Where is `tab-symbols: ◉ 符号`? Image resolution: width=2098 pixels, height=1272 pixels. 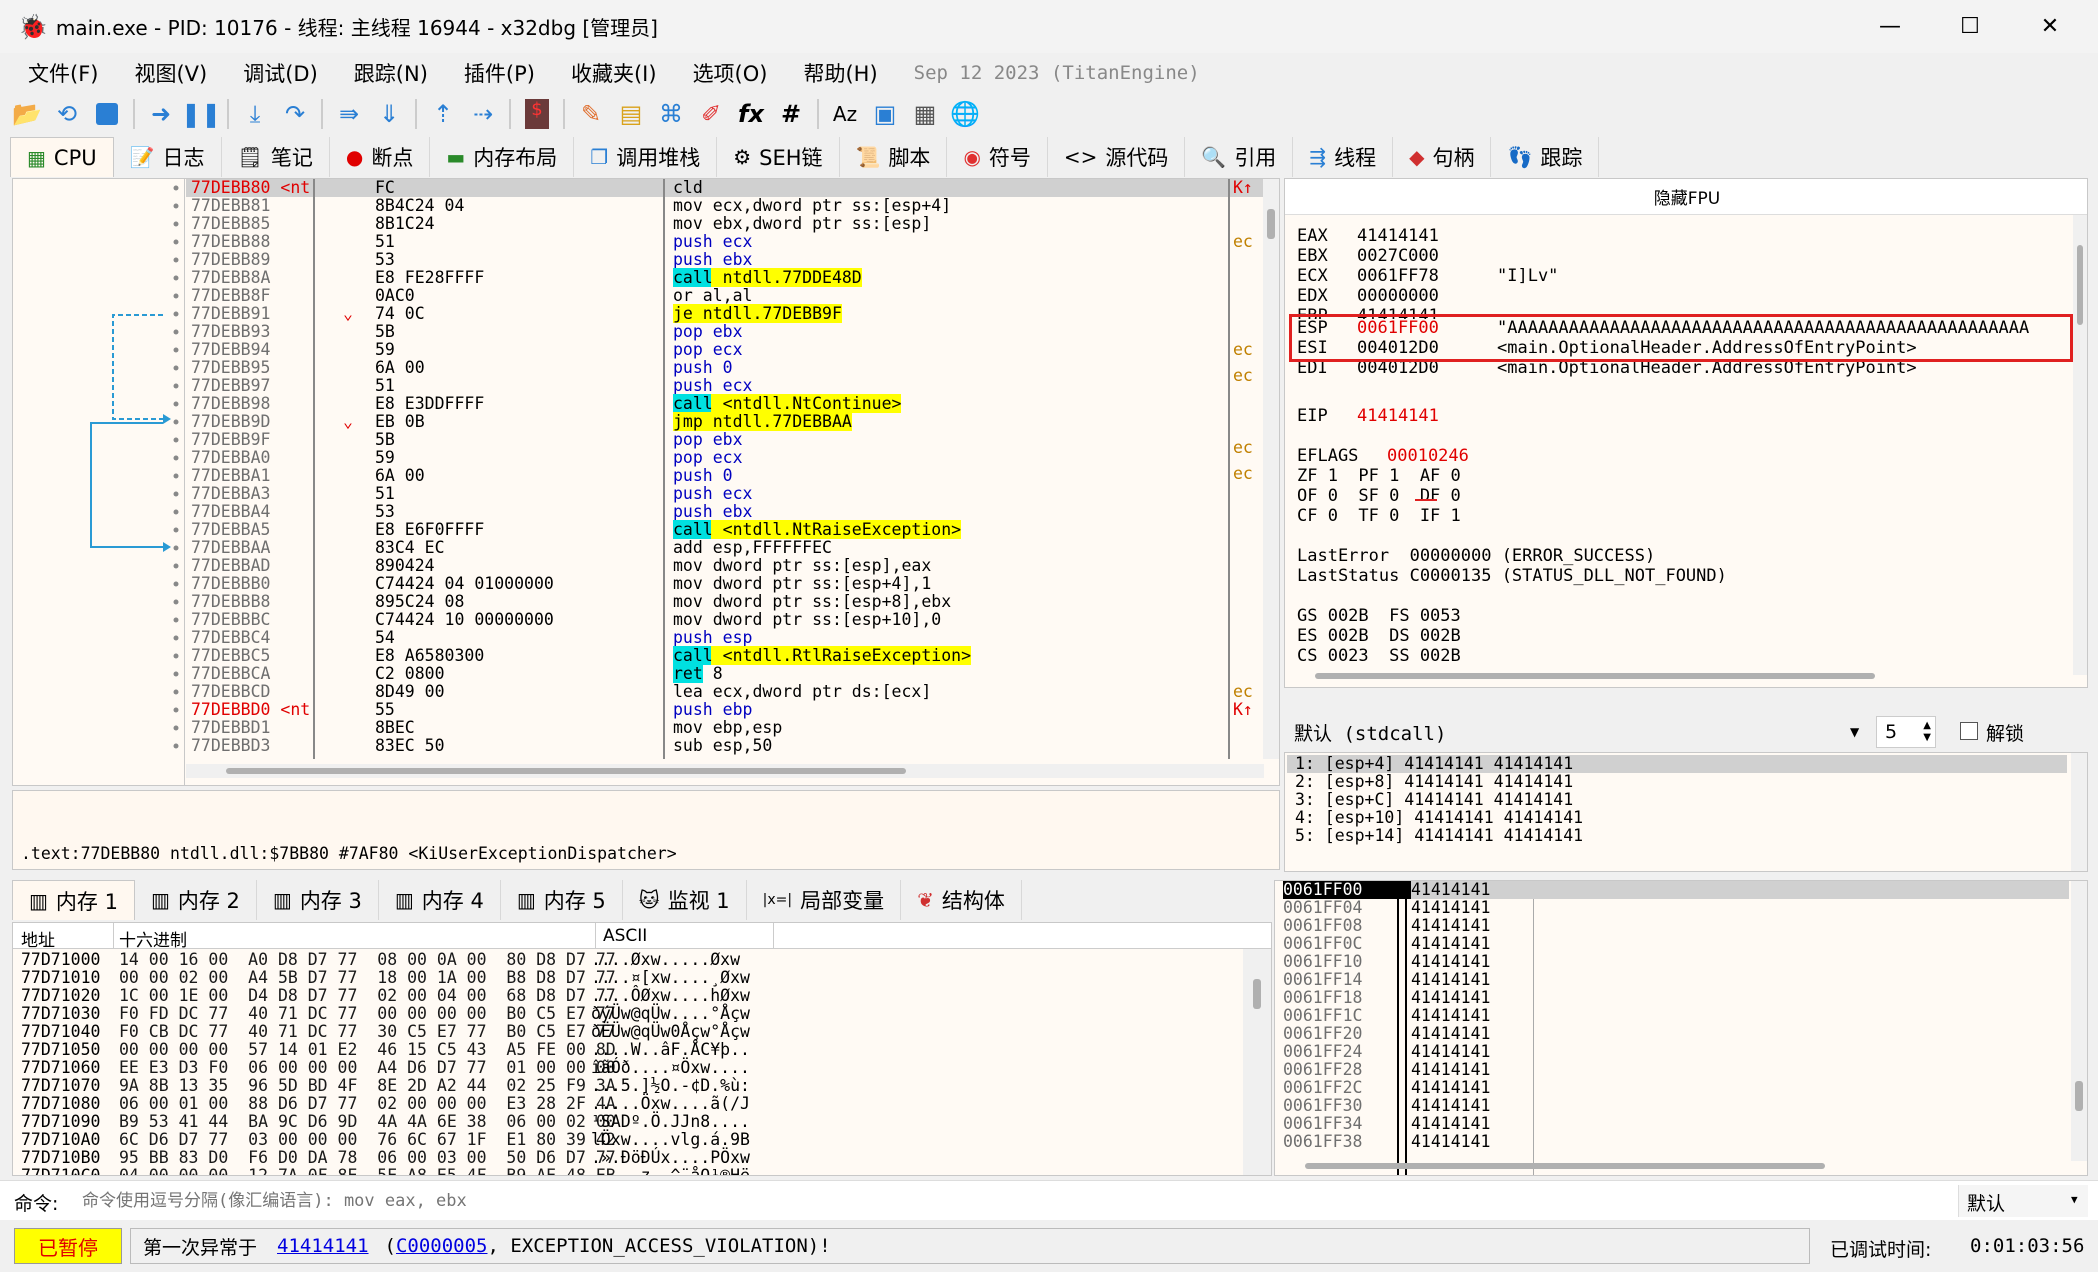
tab-symbols: ◉ 符号 is located at coordinates (997, 157).